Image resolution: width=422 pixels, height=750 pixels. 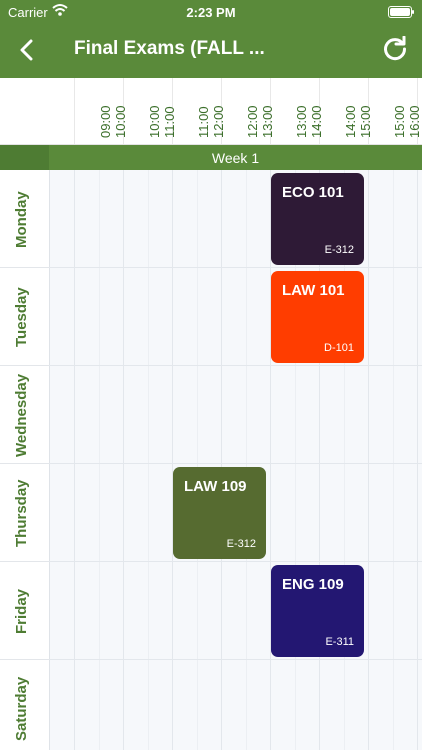 I want to click on week-label: Week 1, so click(x=235, y=158).